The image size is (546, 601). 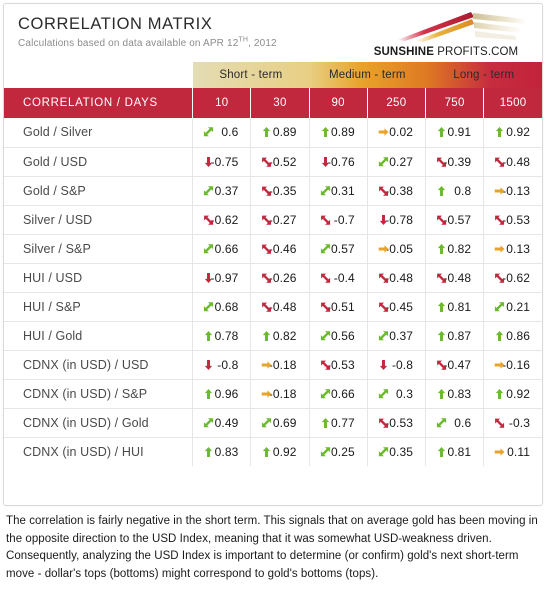 What do you see at coordinates (280, 103) in the screenshot?
I see `column-header-30: 30` at bounding box center [280, 103].